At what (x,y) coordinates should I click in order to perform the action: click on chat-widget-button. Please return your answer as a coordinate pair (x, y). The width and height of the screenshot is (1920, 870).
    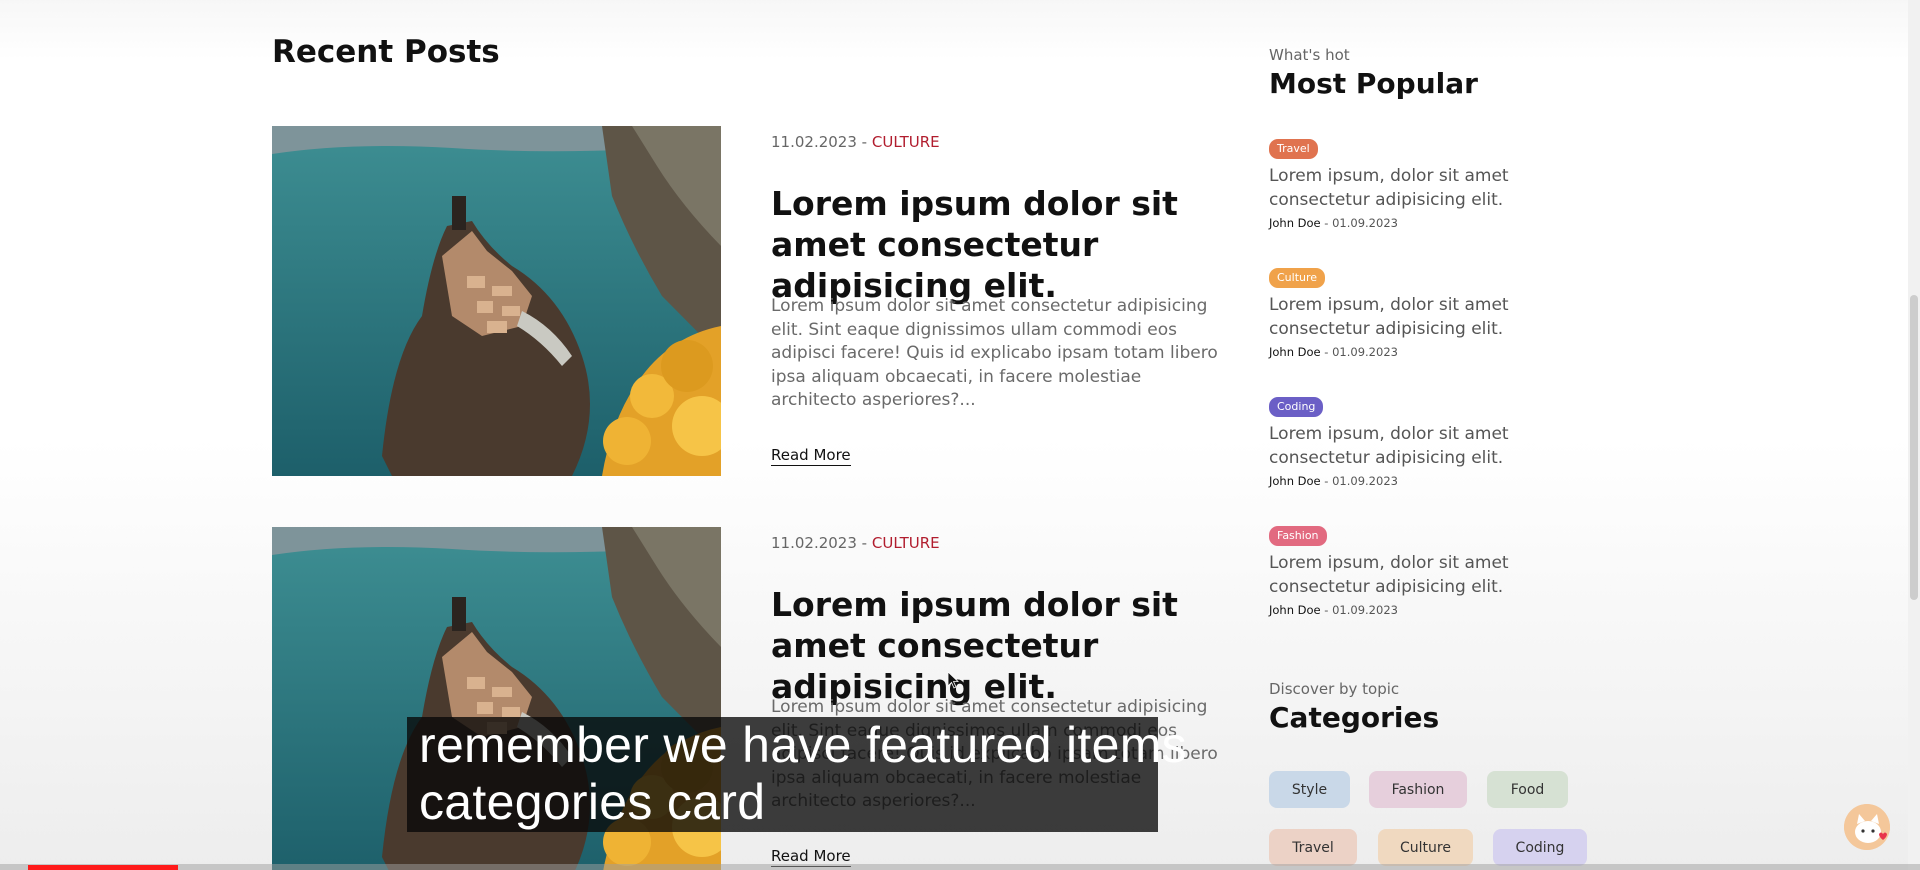
    Looking at the image, I should click on (1867, 827).